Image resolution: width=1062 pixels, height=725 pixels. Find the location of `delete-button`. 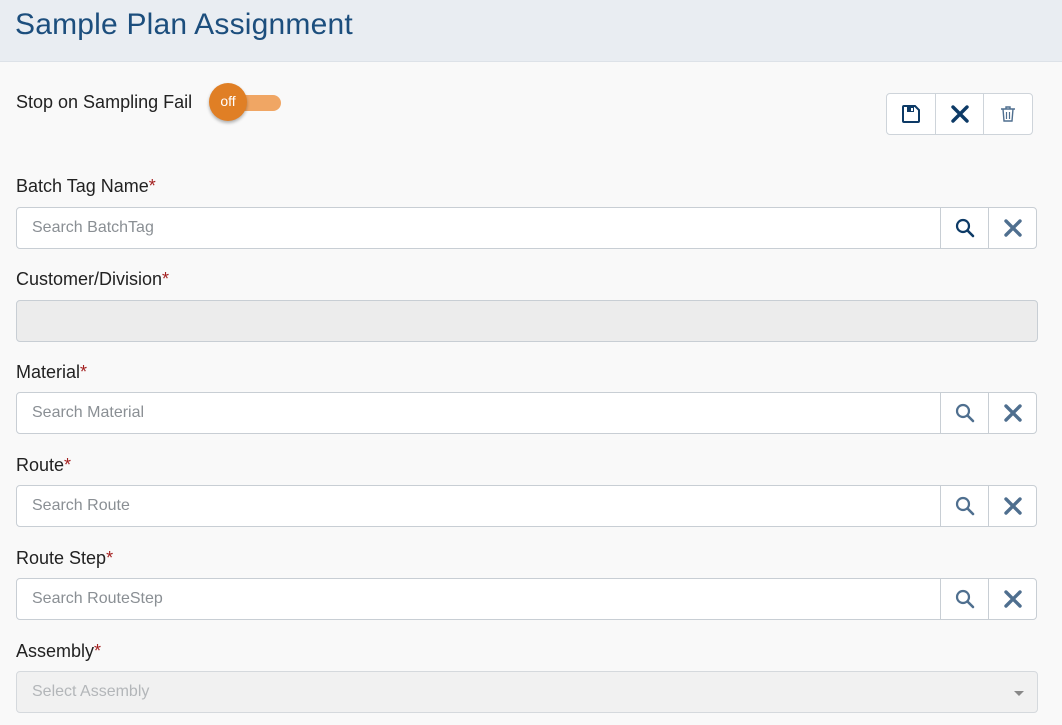

delete-button is located at coordinates (1008, 114).